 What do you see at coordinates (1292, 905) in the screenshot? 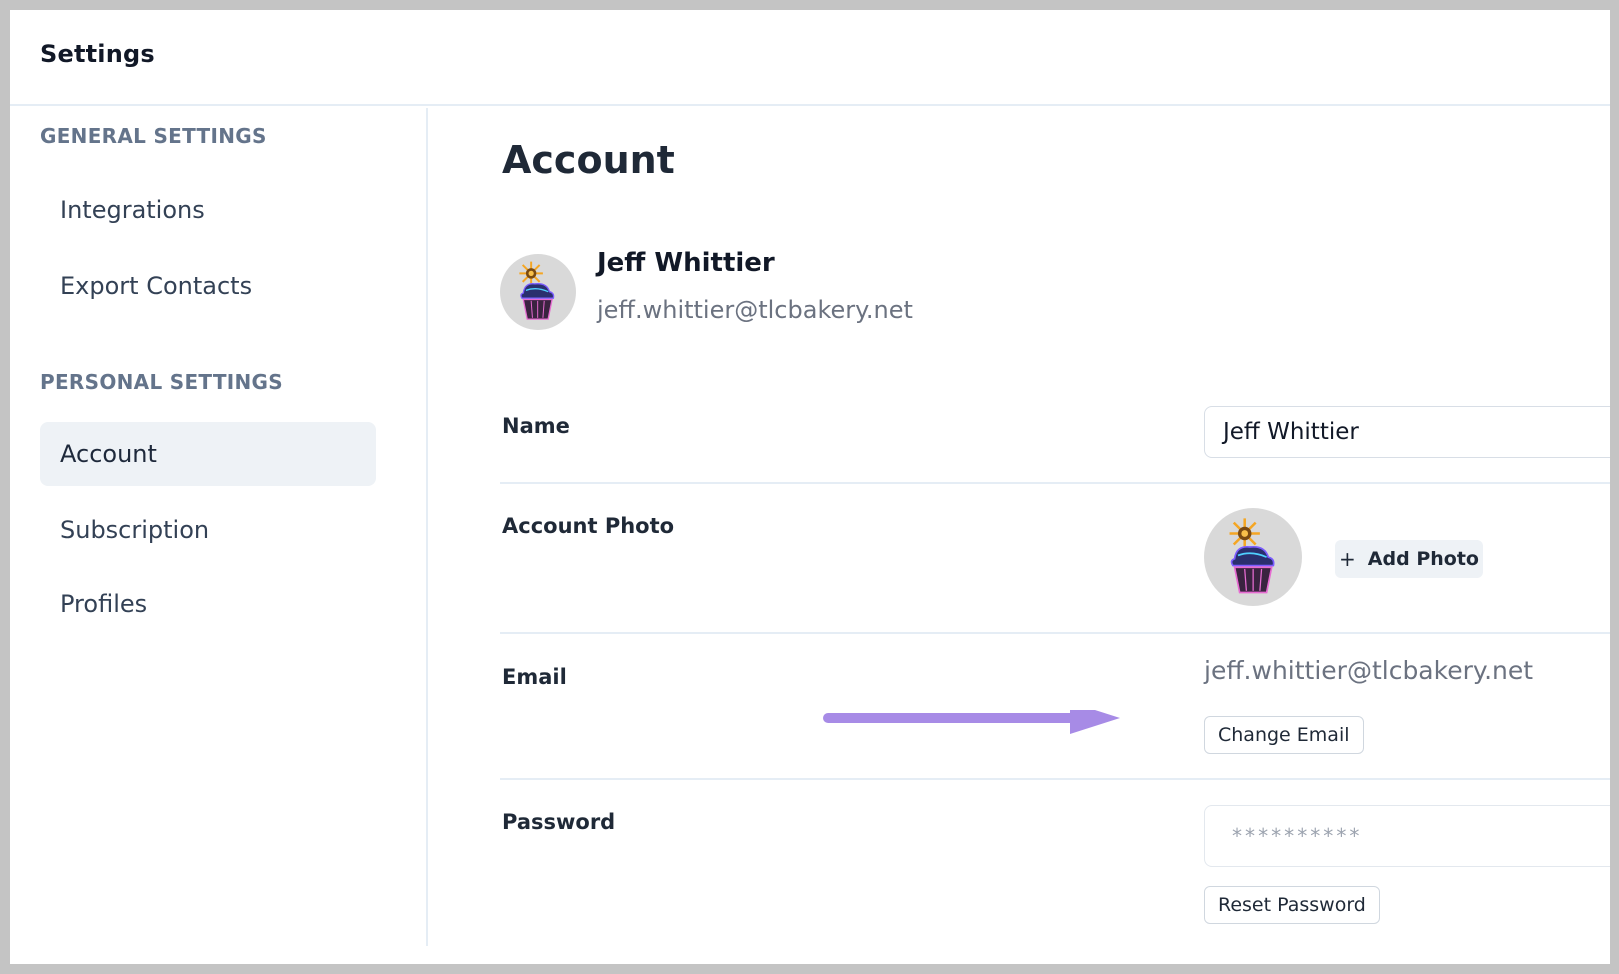
I see `reset-password-button: Reset Password` at bounding box center [1292, 905].